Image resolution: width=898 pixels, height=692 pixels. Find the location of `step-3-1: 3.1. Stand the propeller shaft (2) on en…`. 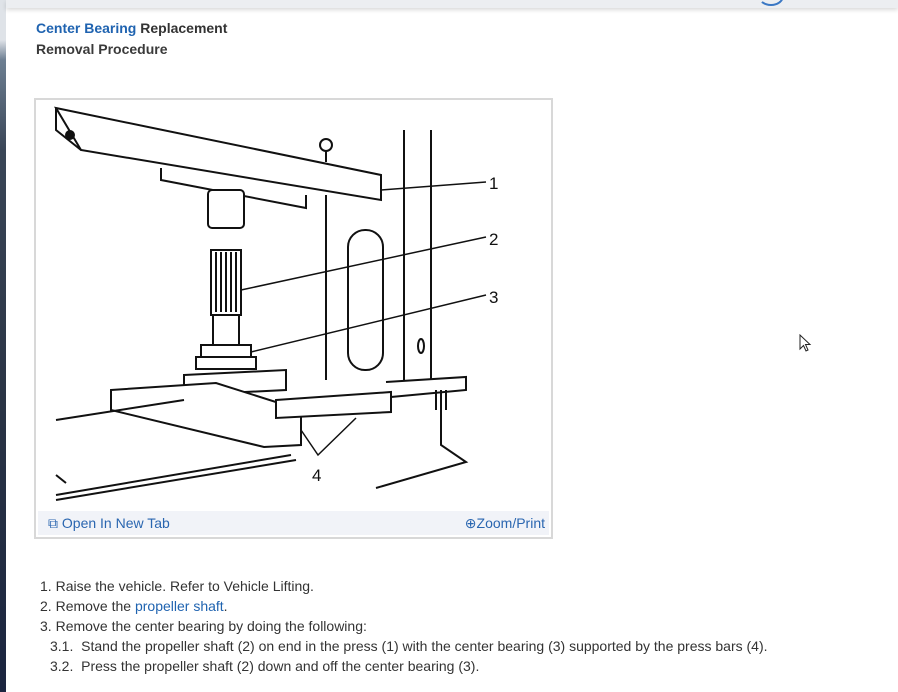

step-3-1: 3.1. Stand the propeller shaft (2) on en… is located at coordinates (409, 646).